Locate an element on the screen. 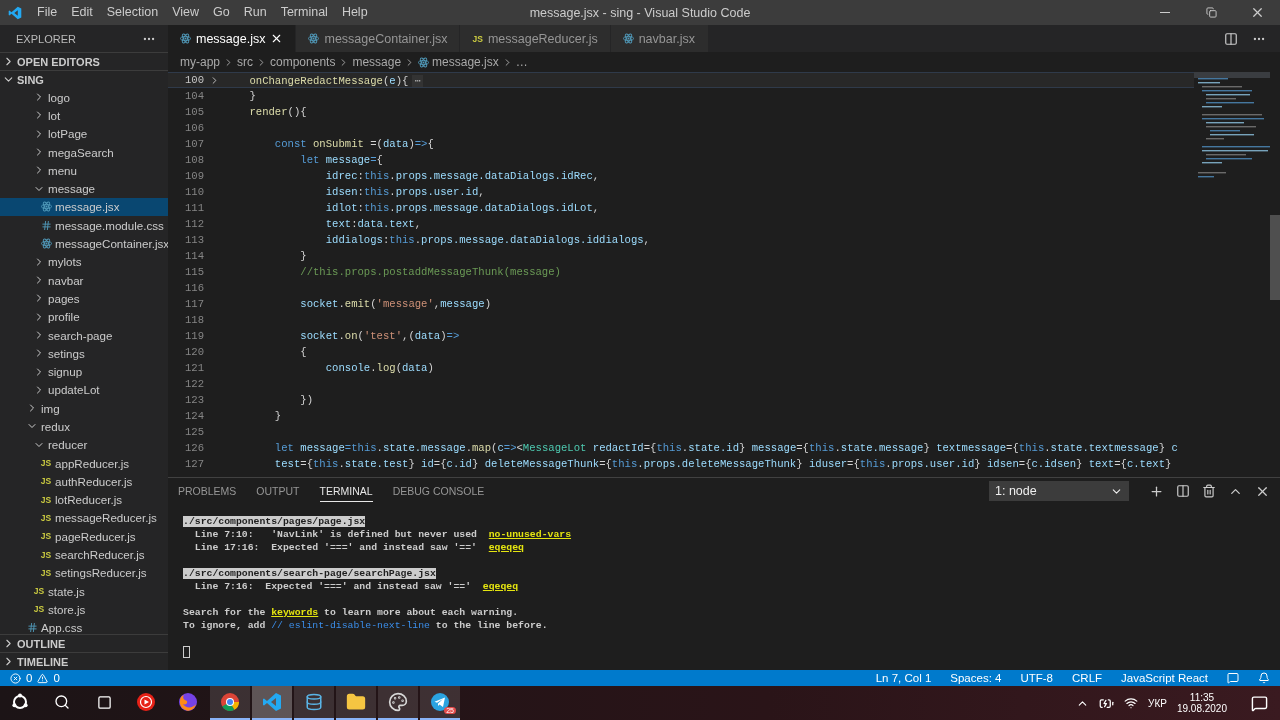 This screenshot has width=1280, height=720. panel-tab: PROBLEMS is located at coordinates (207, 491).